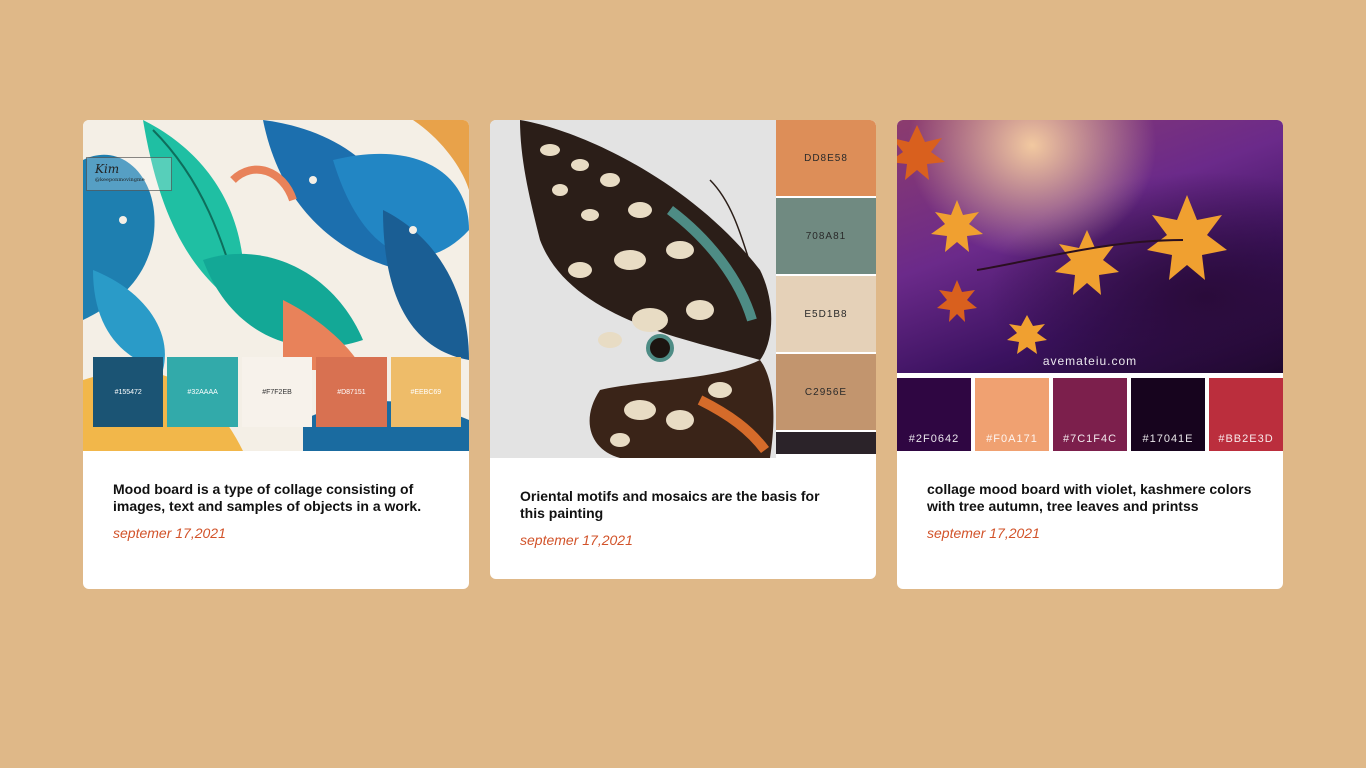 The width and height of the screenshot is (1366, 768). I want to click on swatch: #BB2E3D, so click(1246, 414).